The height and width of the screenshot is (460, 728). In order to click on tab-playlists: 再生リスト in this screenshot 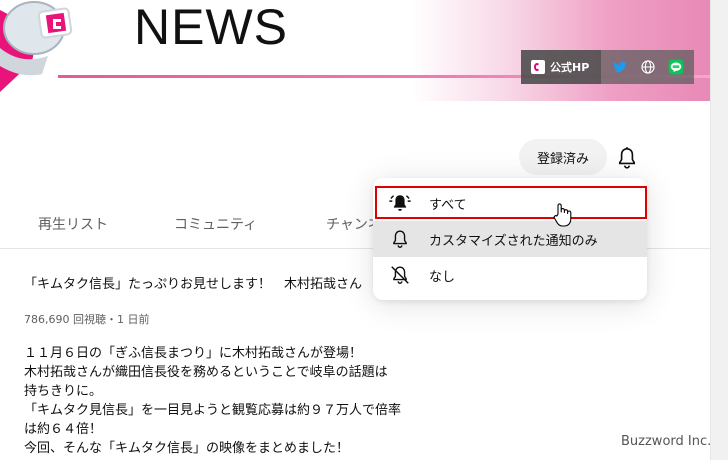, I will do `click(73, 224)`.